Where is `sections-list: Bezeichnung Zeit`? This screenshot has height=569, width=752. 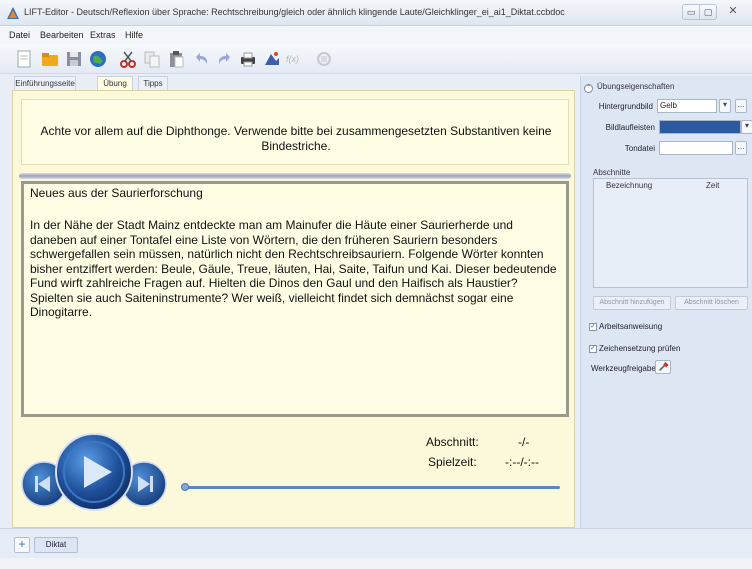
sections-list: Bezeichnung Zeit is located at coordinates (670, 233).